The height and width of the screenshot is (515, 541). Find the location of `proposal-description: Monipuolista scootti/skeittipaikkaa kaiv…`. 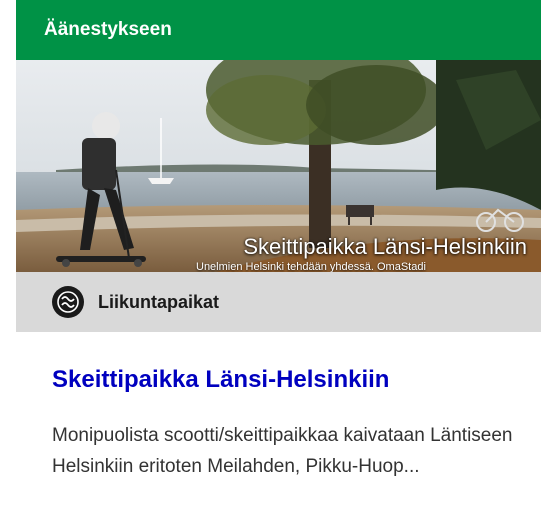

proposal-description: Monipuolista scootti/skeittipaikkaa kaiv… is located at coordinates (282, 451).